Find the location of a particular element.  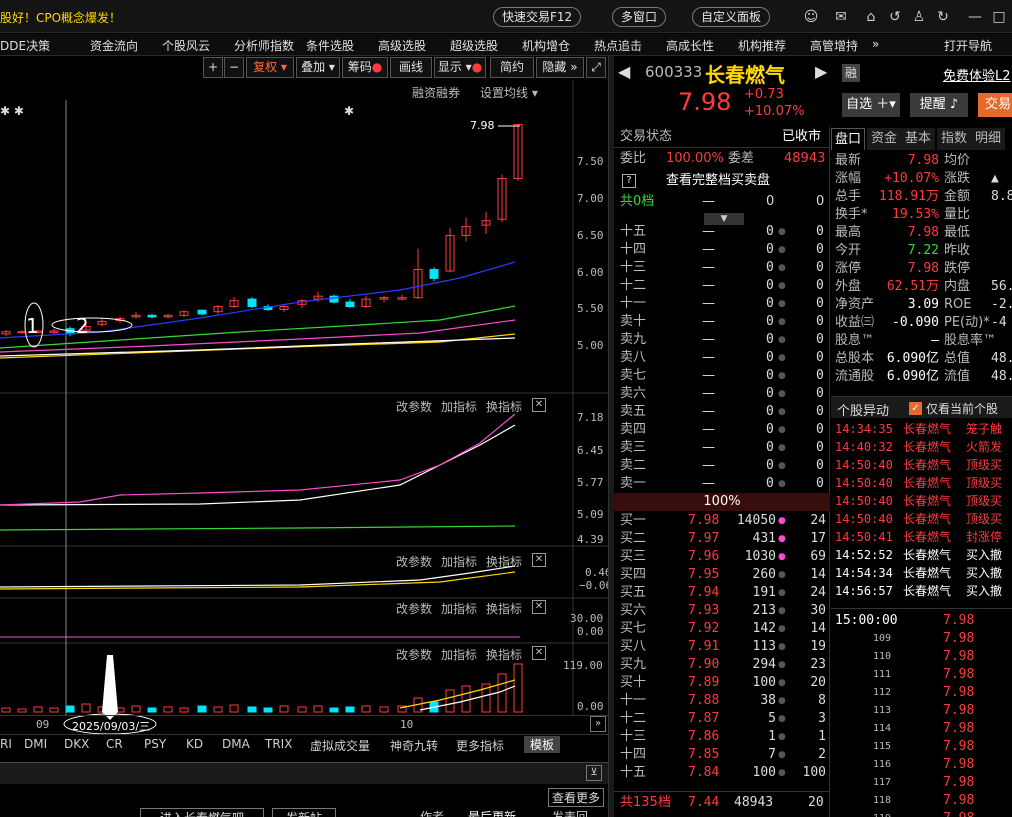

simple-button: 简约 is located at coordinates (512, 67).